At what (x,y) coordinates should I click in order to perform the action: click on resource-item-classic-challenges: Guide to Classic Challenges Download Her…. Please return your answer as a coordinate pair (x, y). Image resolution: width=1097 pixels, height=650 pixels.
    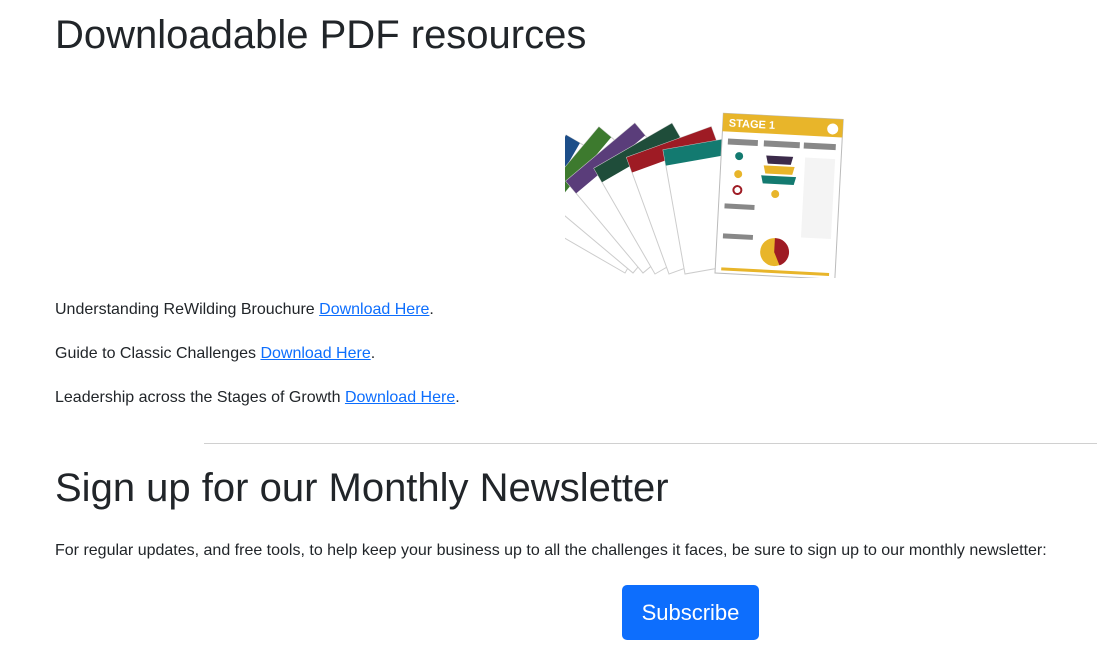
    Looking at the image, I should click on (215, 354).